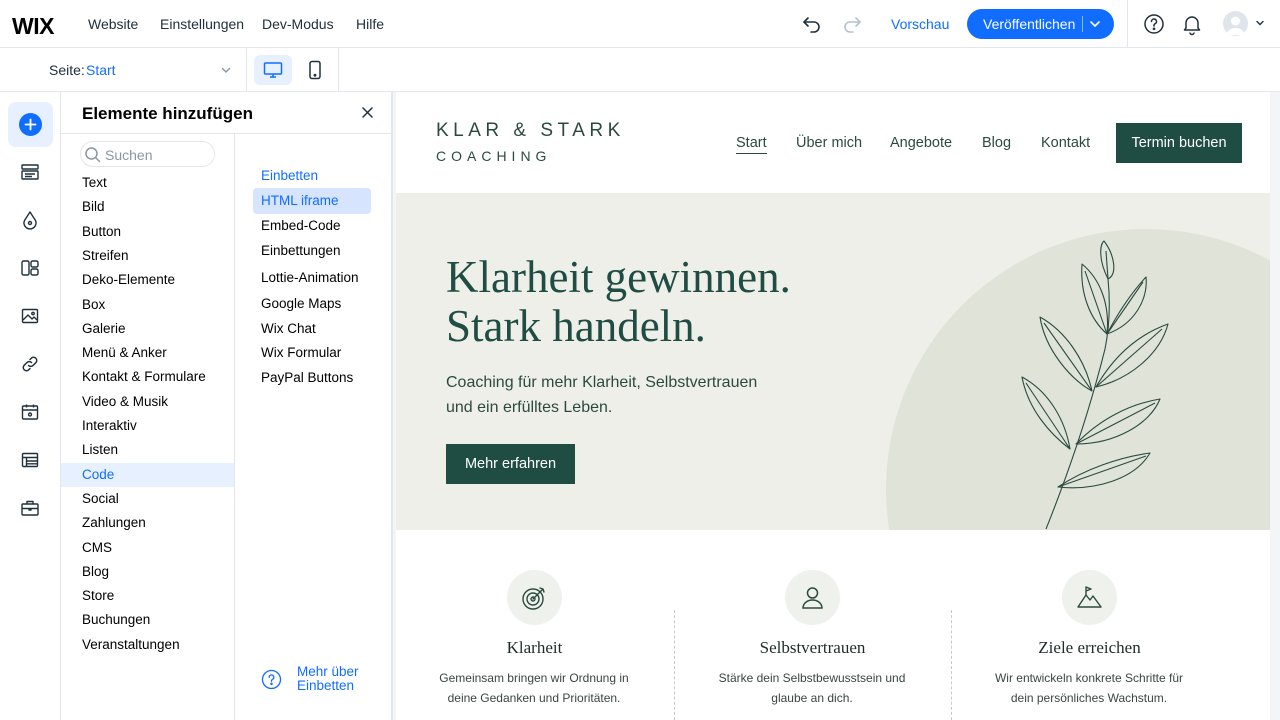 Image resolution: width=1280 pixels, height=720 pixels. I want to click on site-logo-line2: COACHING, so click(493, 156).